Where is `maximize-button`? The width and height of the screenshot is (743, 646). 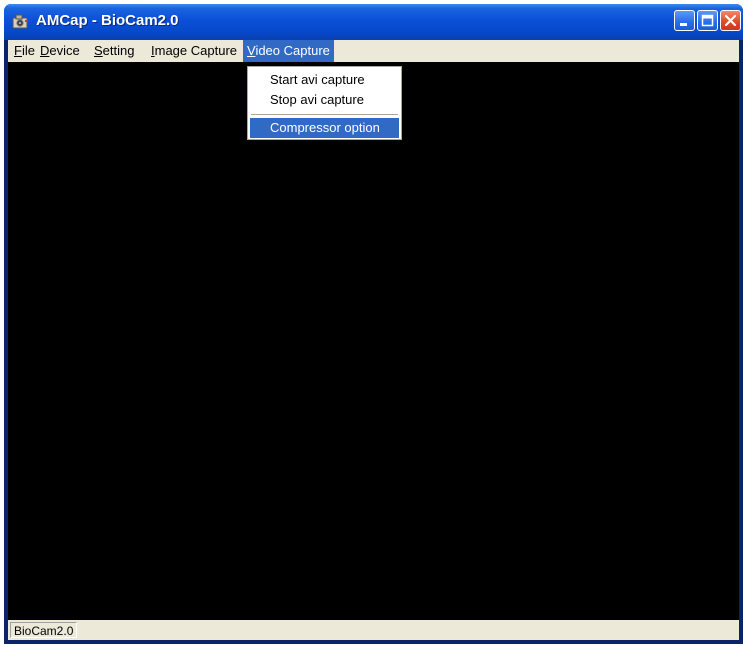 maximize-button is located at coordinates (707, 20).